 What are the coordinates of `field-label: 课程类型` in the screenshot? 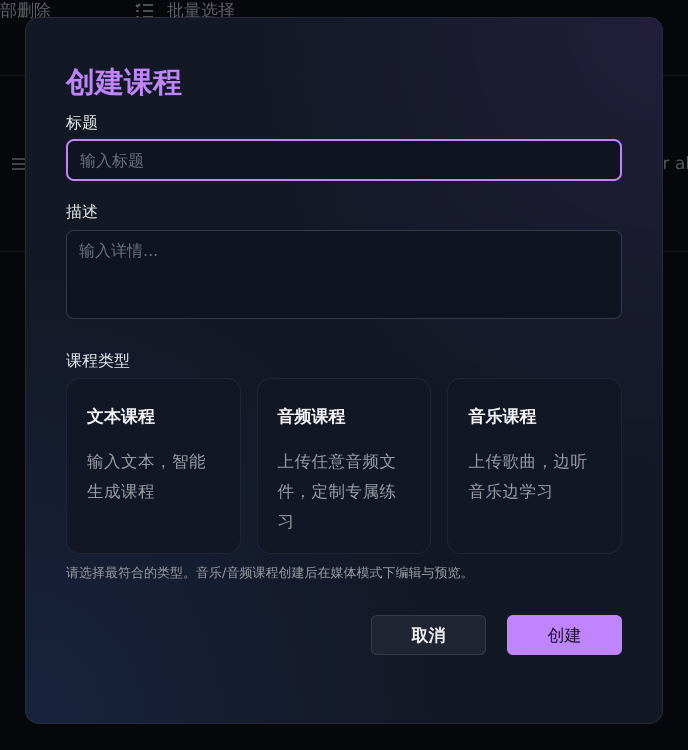 It's located at (98, 361).